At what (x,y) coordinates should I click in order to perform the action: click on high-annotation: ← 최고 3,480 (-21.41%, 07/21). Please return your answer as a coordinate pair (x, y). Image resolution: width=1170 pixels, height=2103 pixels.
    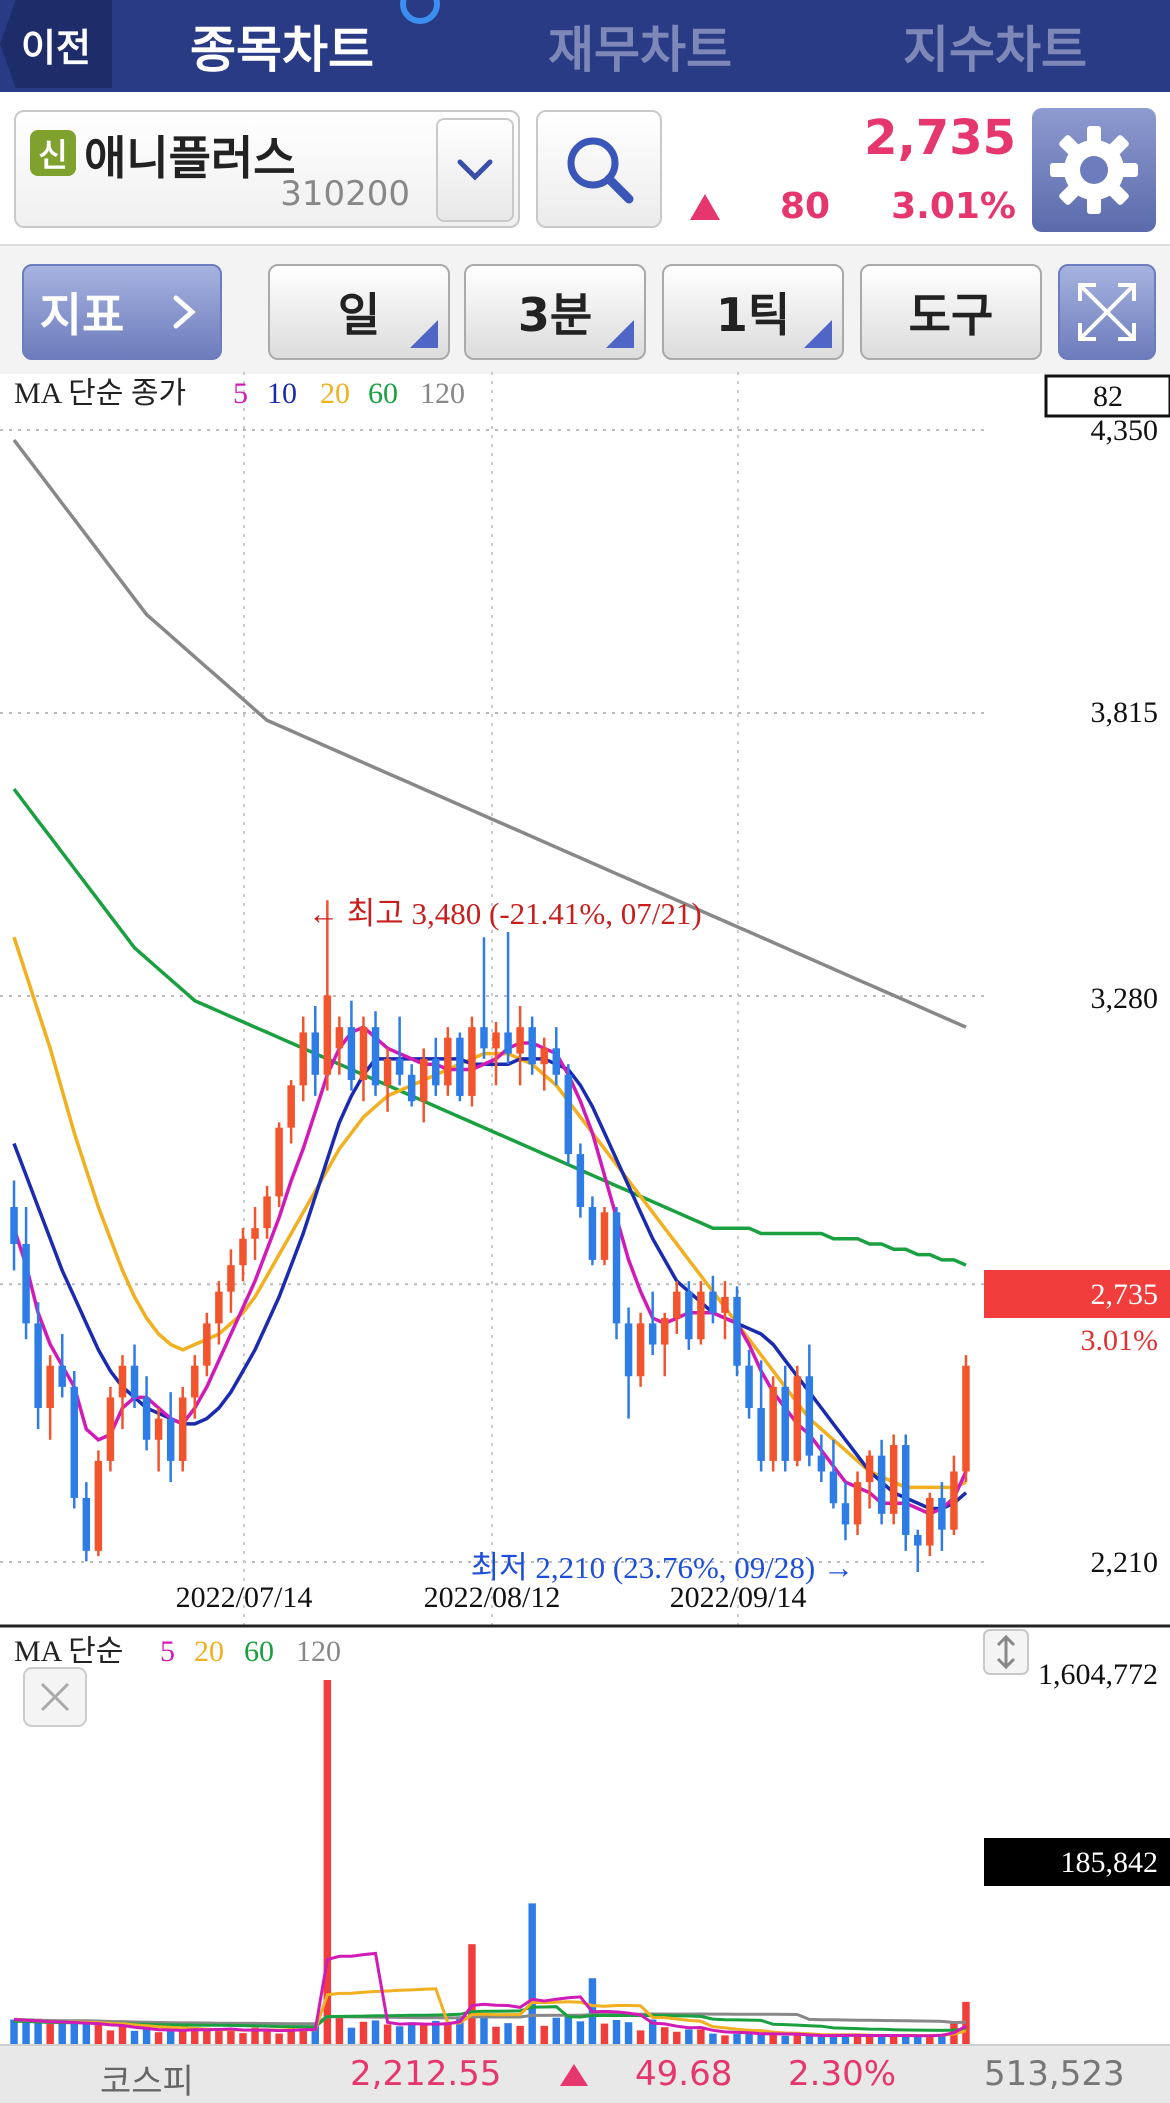
    Looking at the image, I should click on (505, 913).